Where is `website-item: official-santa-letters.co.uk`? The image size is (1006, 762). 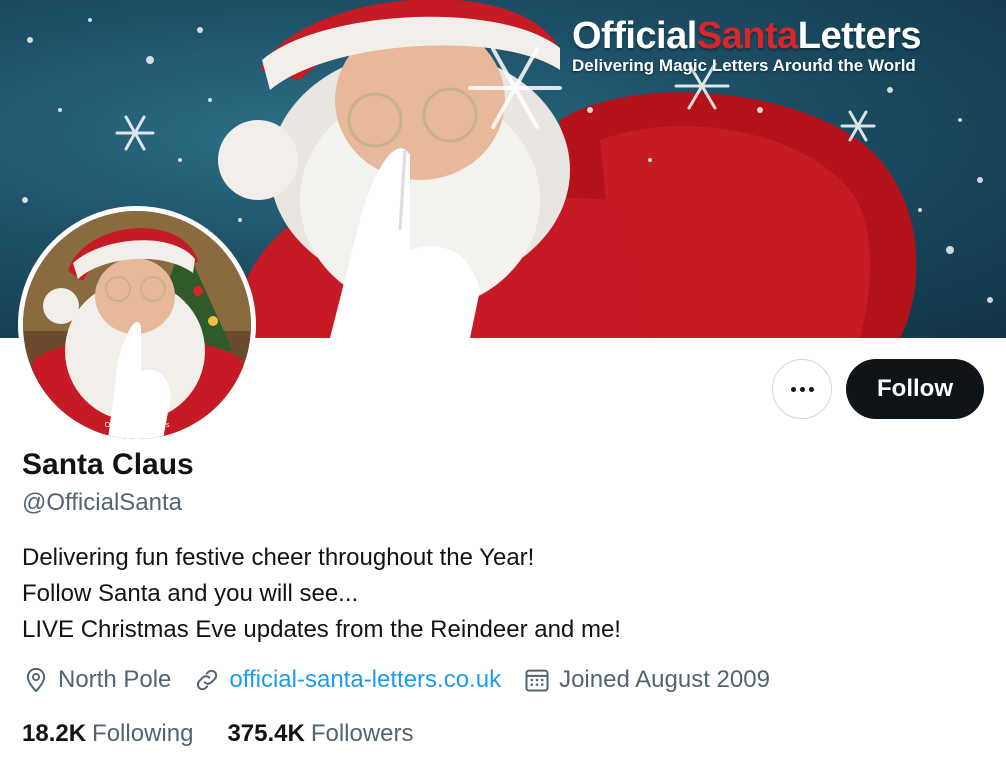
website-item: official-santa-letters.co.uk is located at coordinates (347, 680).